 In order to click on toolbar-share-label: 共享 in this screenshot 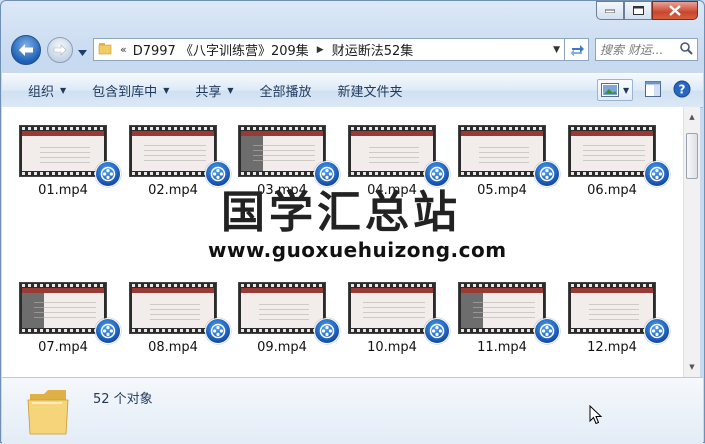, I will do `click(208, 92)`.